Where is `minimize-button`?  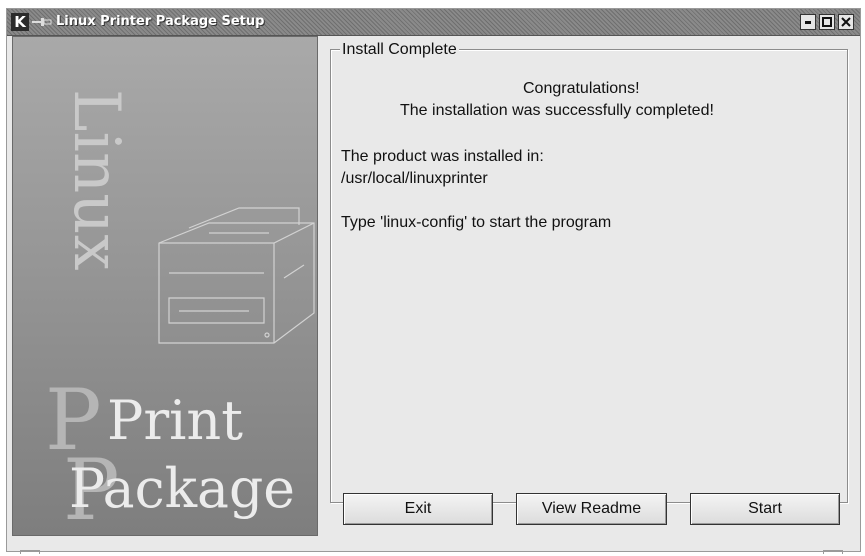 minimize-button is located at coordinates (808, 22).